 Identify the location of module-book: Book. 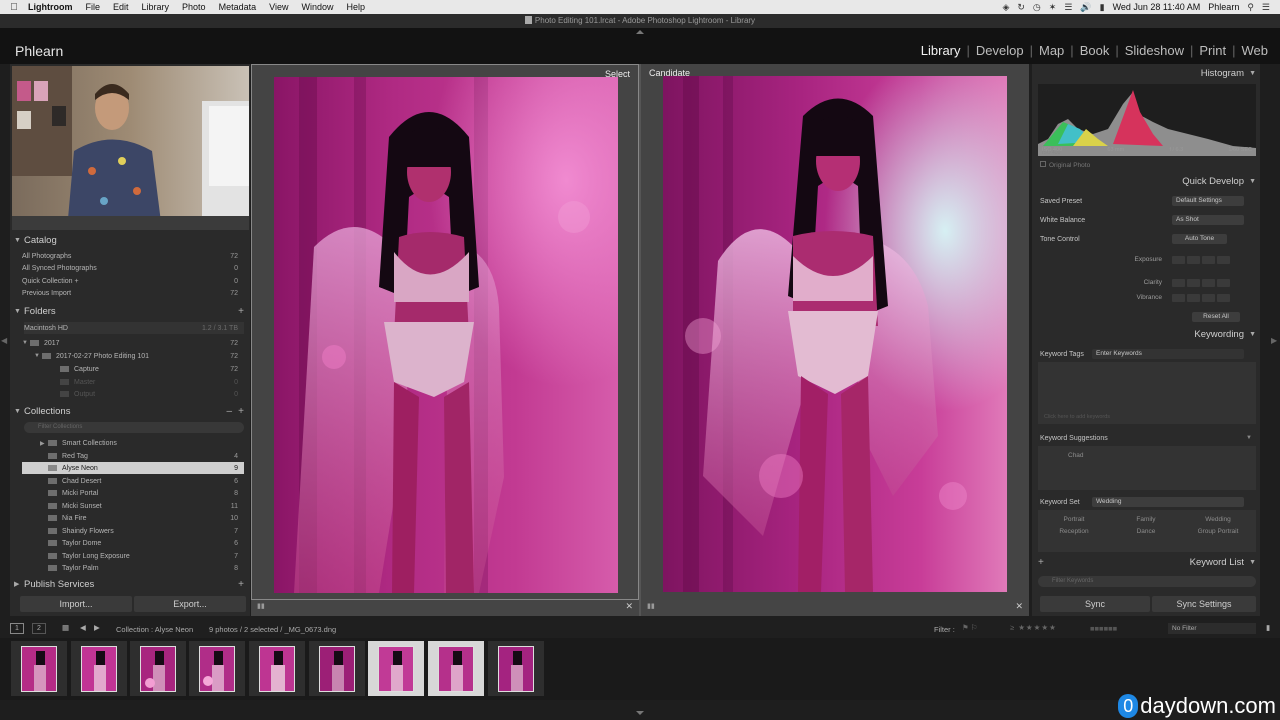
(1095, 50).